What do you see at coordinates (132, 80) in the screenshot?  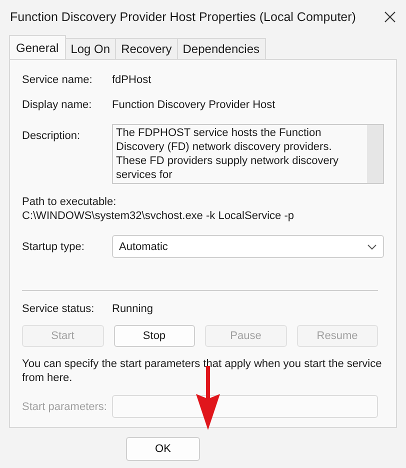 I see `field-value: fdPHost` at bounding box center [132, 80].